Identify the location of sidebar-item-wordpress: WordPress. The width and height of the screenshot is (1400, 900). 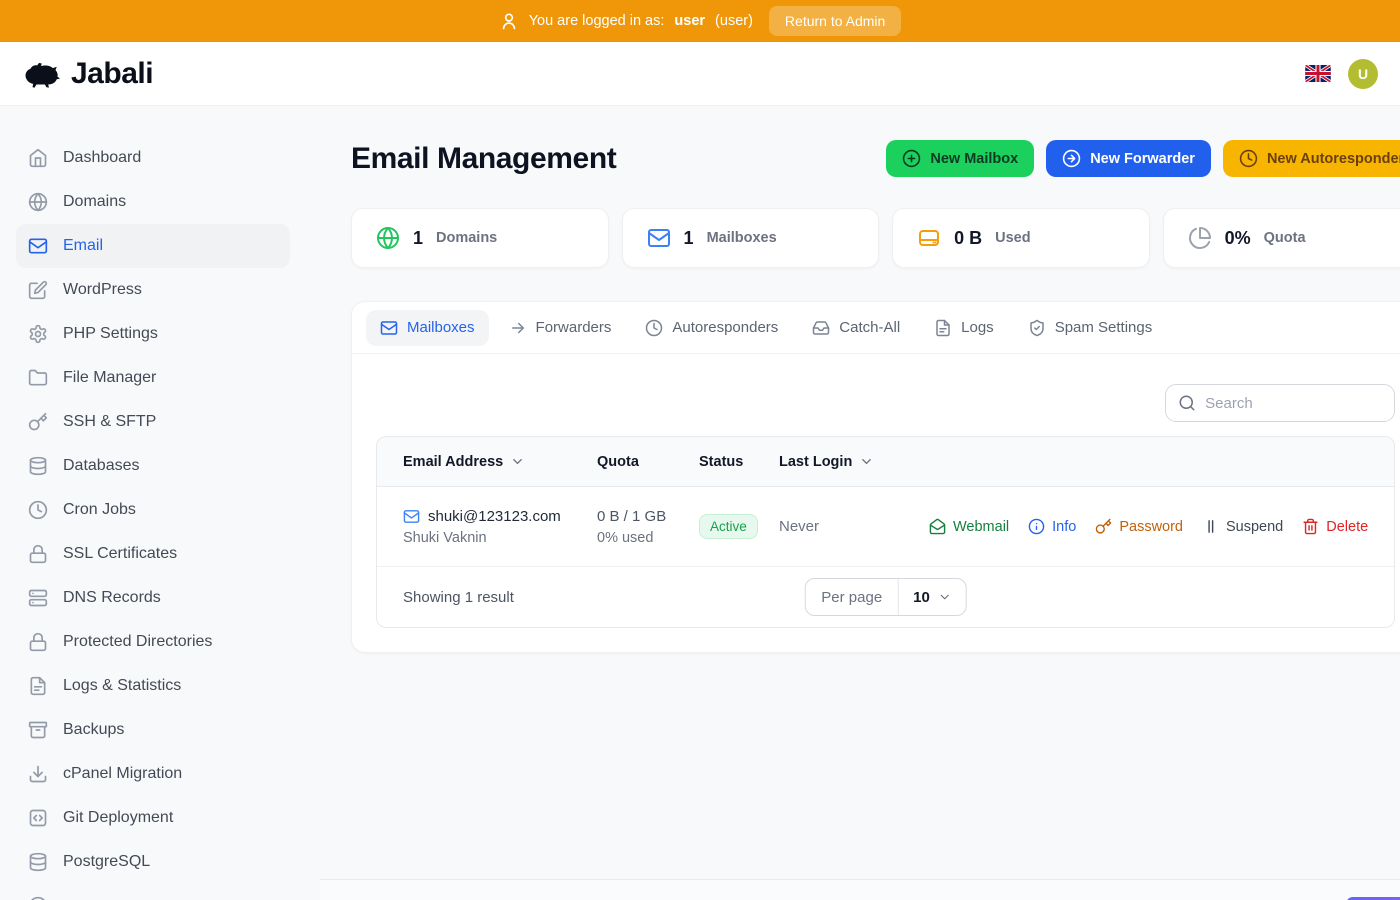
(153, 290).